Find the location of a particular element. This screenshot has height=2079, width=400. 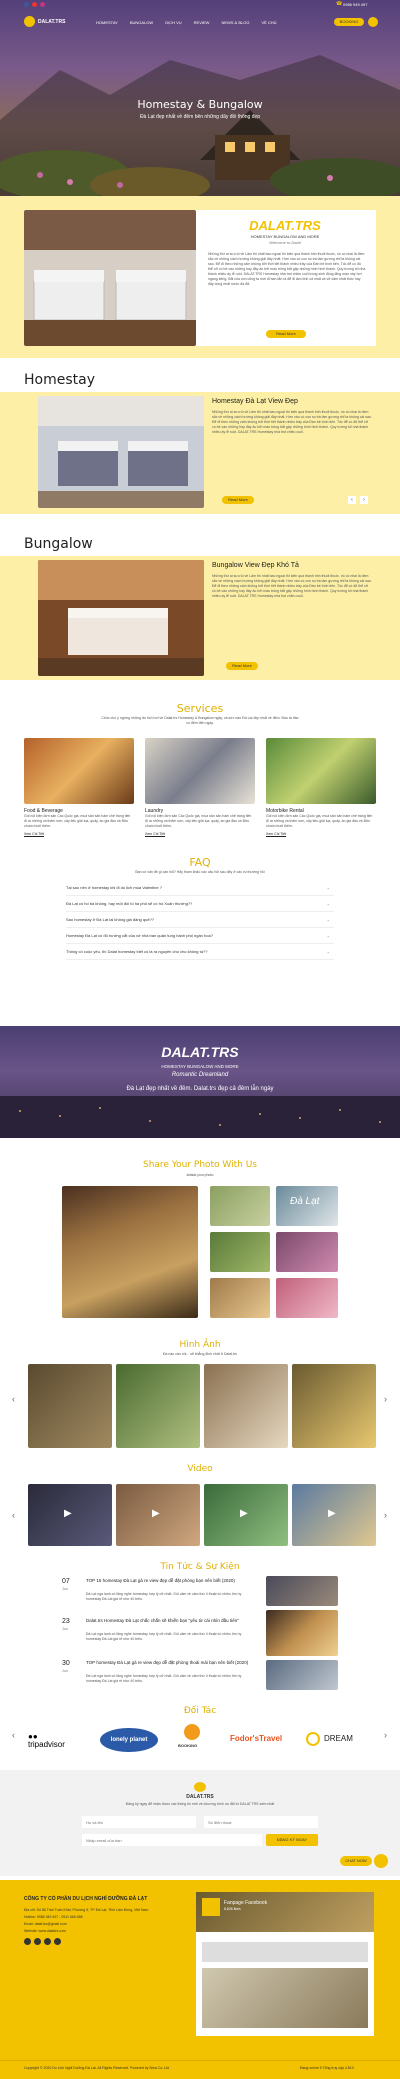

about-photo is located at coordinates (110, 278).